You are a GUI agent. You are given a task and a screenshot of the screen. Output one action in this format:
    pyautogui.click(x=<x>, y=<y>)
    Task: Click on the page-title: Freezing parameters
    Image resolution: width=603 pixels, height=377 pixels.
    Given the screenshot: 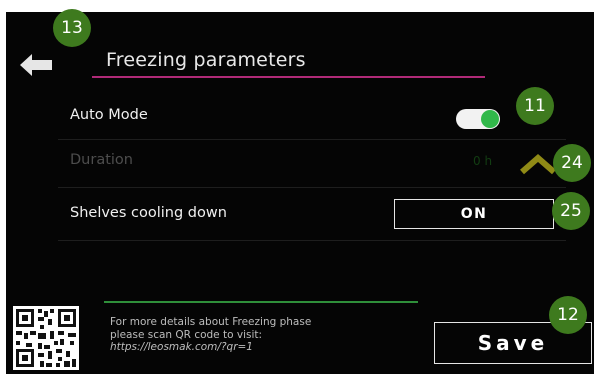 What is the action you would take?
    pyautogui.click(x=206, y=60)
    